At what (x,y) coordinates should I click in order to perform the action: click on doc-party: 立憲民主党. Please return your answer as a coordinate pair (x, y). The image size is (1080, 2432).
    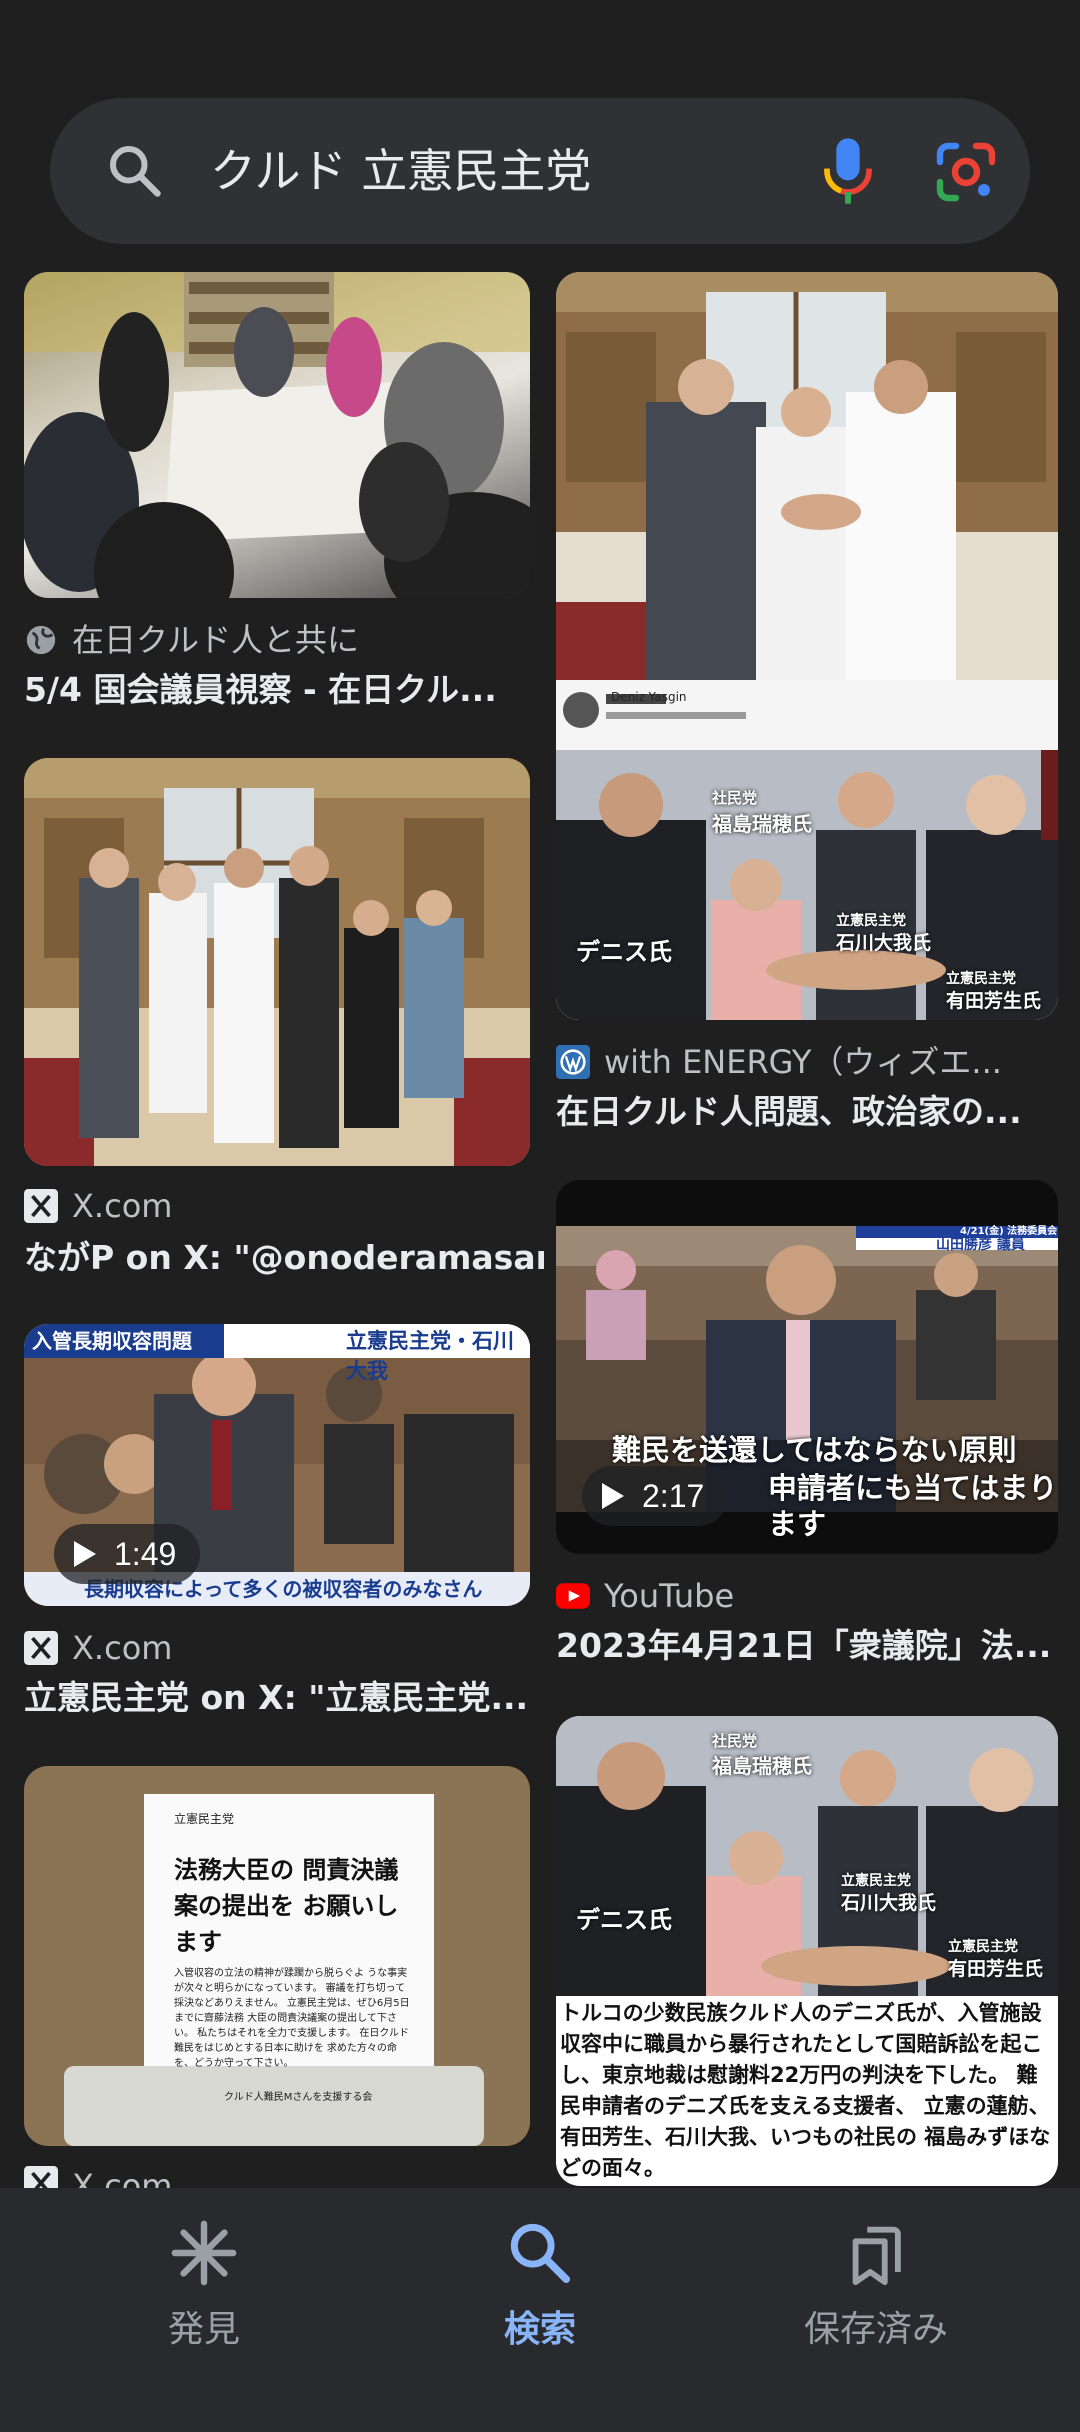
    Looking at the image, I should click on (204, 1819).